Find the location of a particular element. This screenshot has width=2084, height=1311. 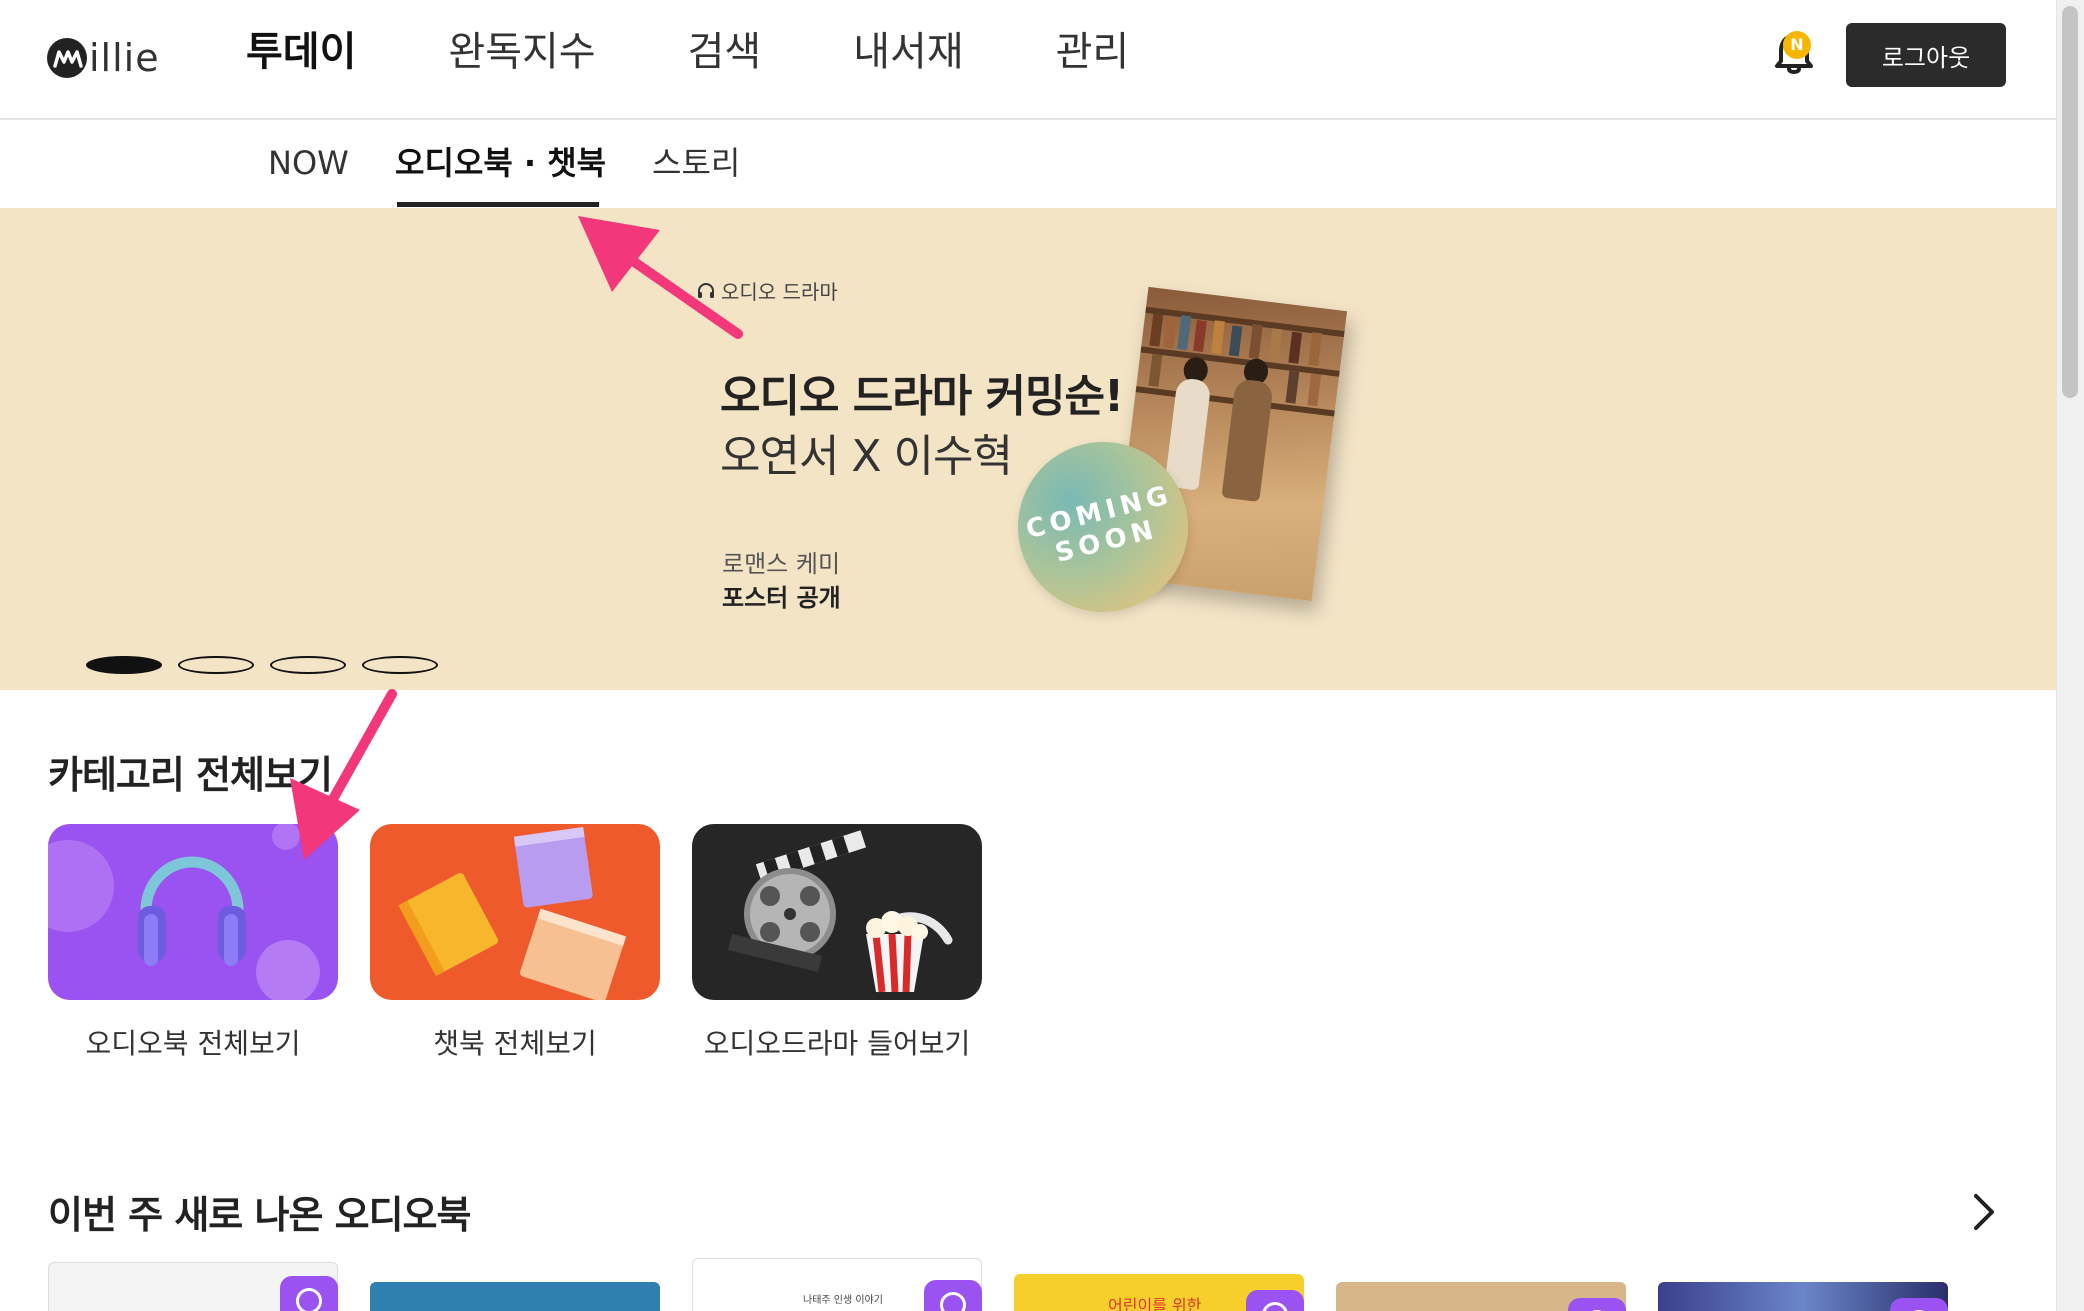

sub-tabs: NOW 오디오북 · 챗북 스토리 is located at coordinates (1028, 165).